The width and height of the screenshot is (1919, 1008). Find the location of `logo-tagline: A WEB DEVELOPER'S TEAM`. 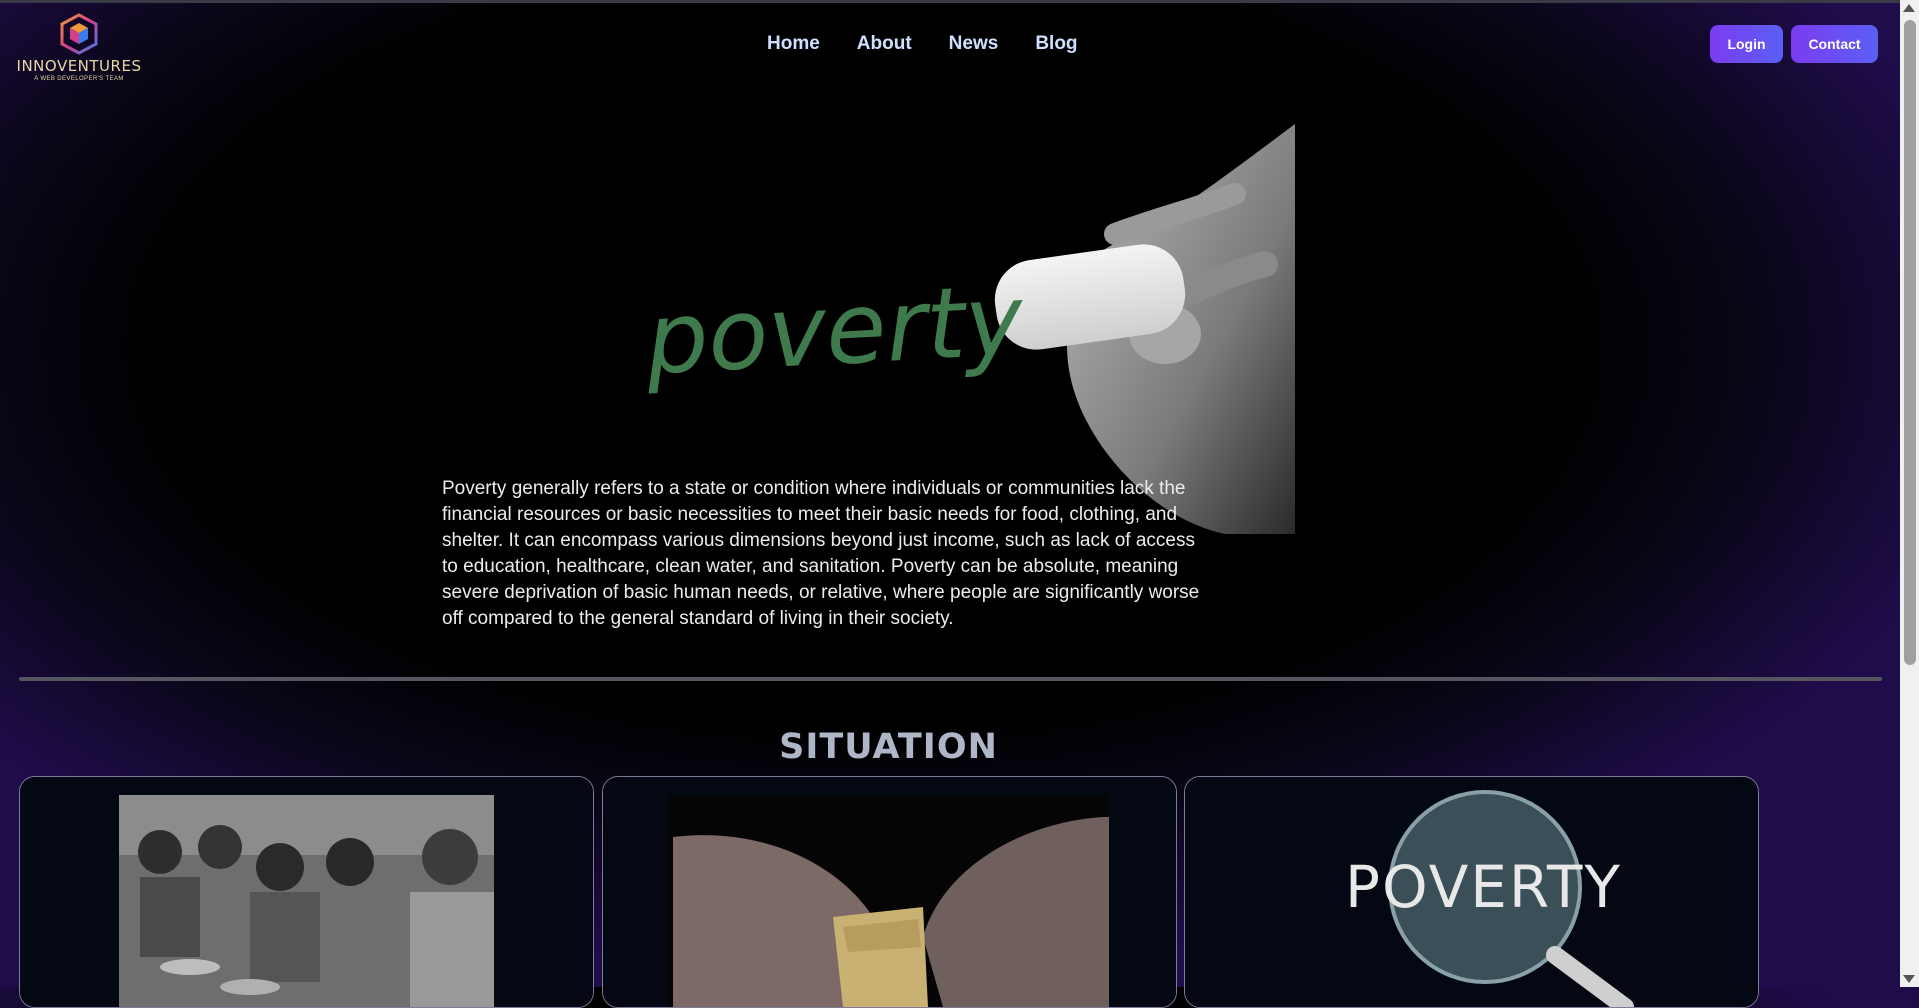

logo-tagline: A WEB DEVELOPER'S TEAM is located at coordinates (79, 79).